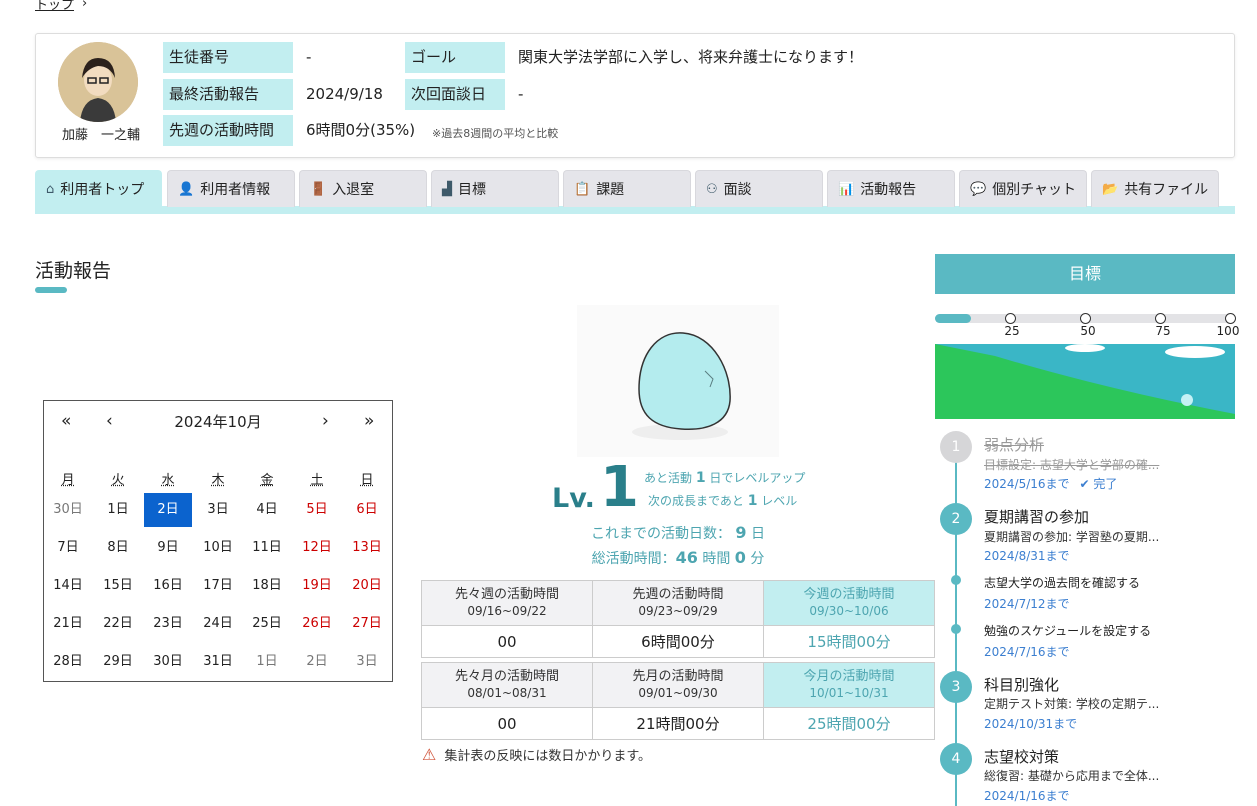 The height and width of the screenshot is (806, 1257). I want to click on last-week-value: 6時間0分(35%), so click(361, 130).